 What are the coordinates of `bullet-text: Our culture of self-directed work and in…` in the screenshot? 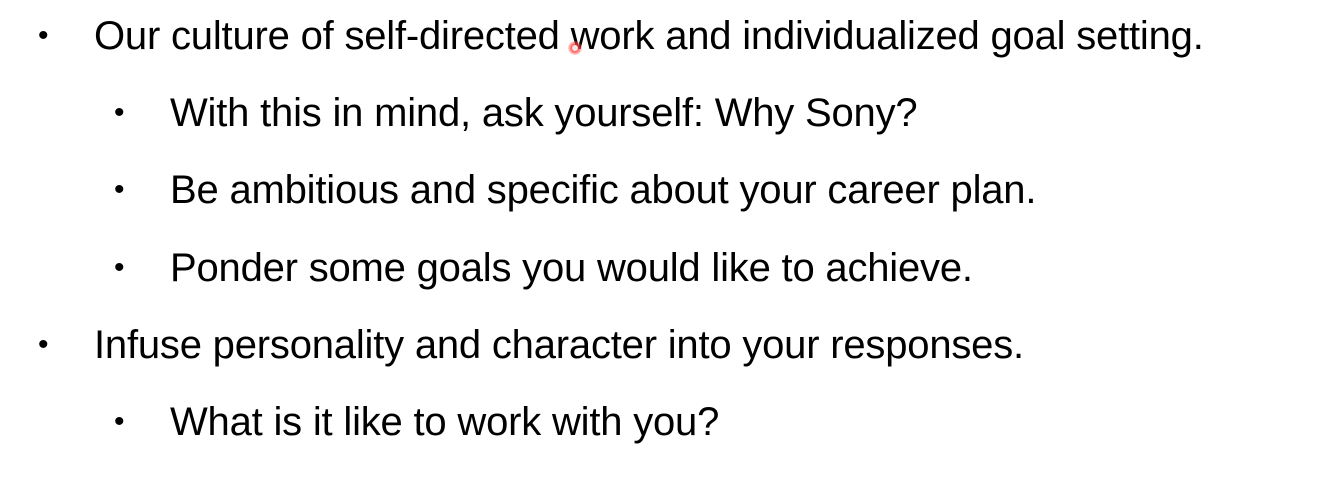 It's located at (649, 36).